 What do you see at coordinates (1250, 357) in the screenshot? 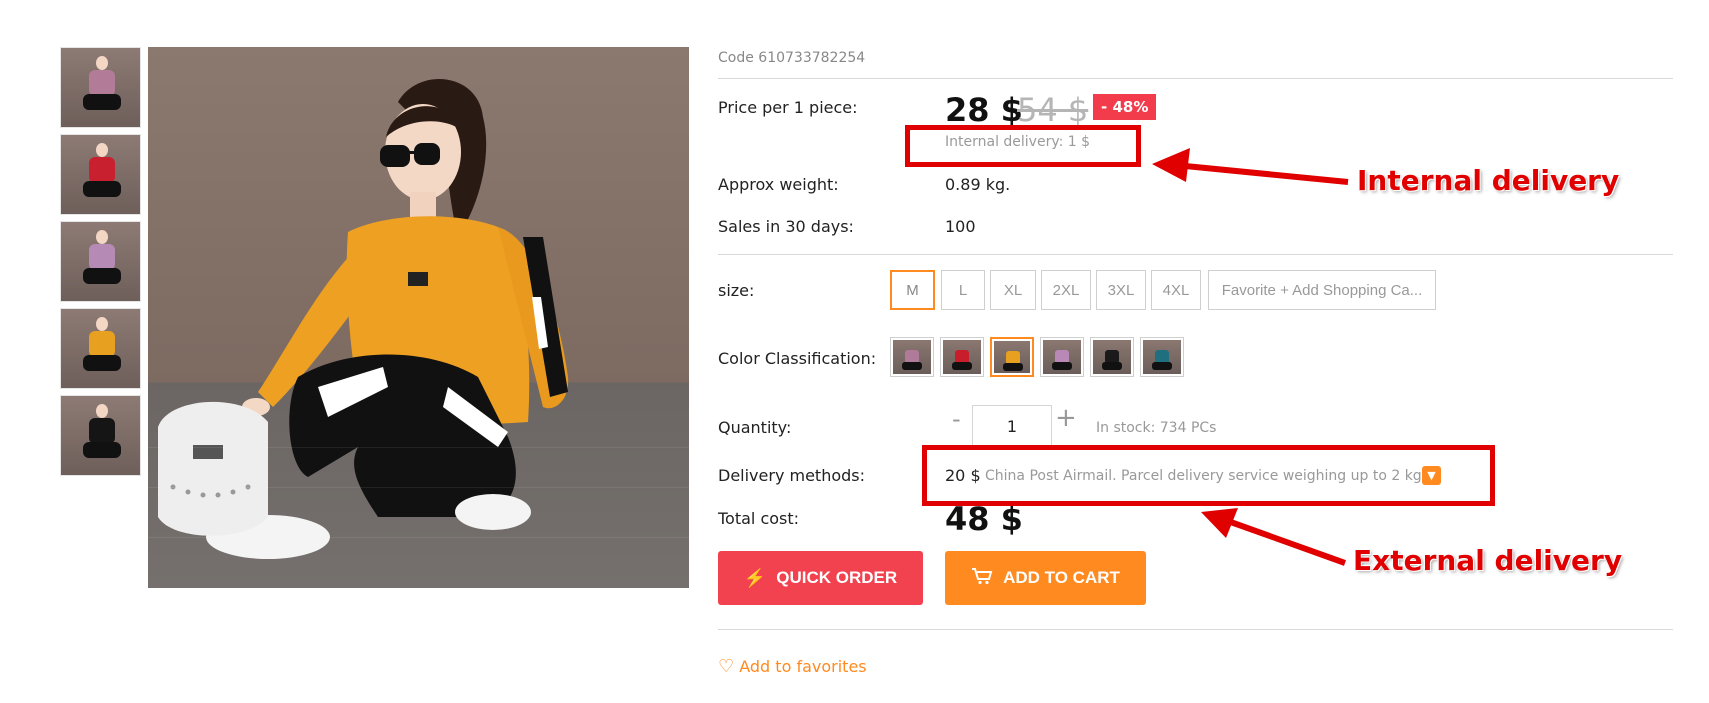
I see `annotation-arrows` at bounding box center [1250, 357].